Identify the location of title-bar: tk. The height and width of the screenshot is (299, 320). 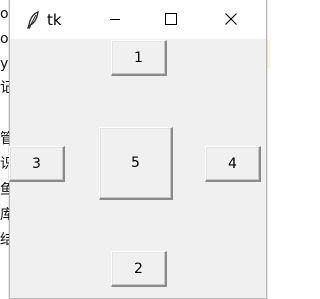
(138, 19).